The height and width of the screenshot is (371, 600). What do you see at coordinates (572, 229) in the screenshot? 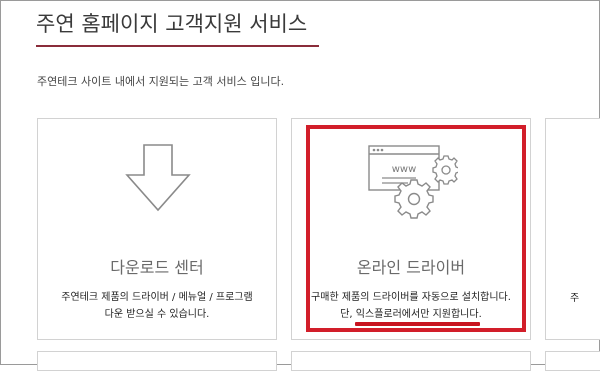
I see `card-partial: 주` at bounding box center [572, 229].